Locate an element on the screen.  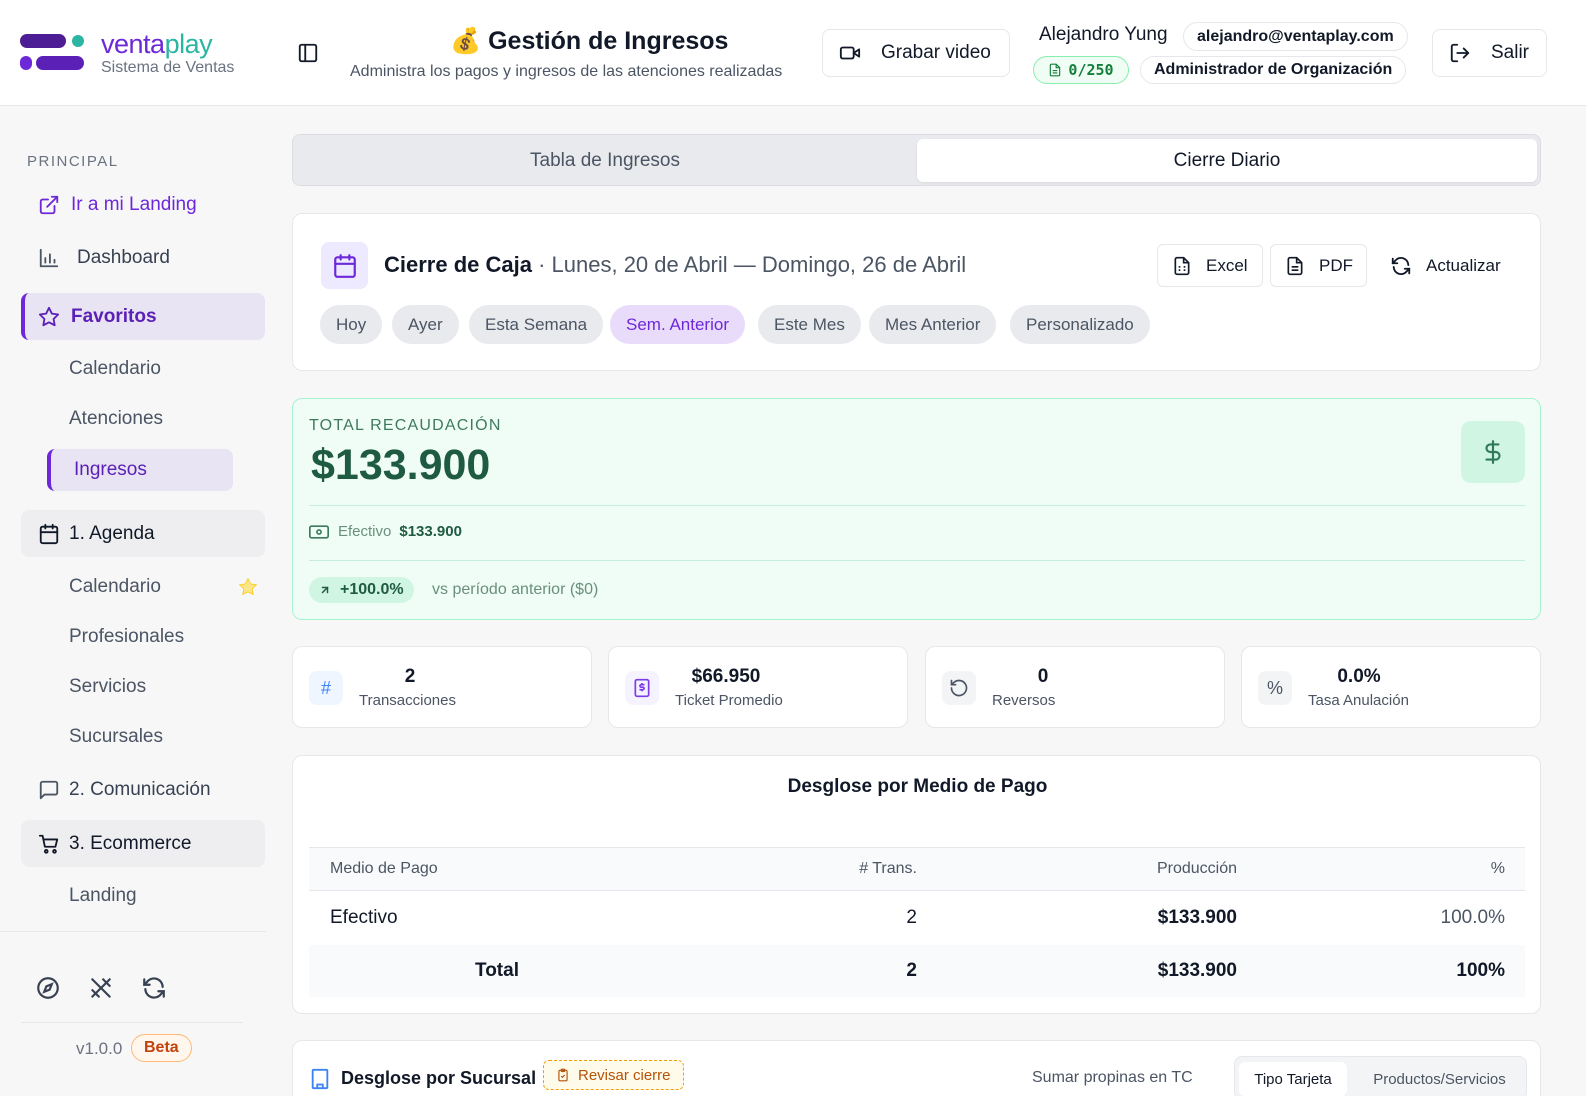
user-email-badge: alejandro@ventaplay.com is located at coordinates (1295, 36).